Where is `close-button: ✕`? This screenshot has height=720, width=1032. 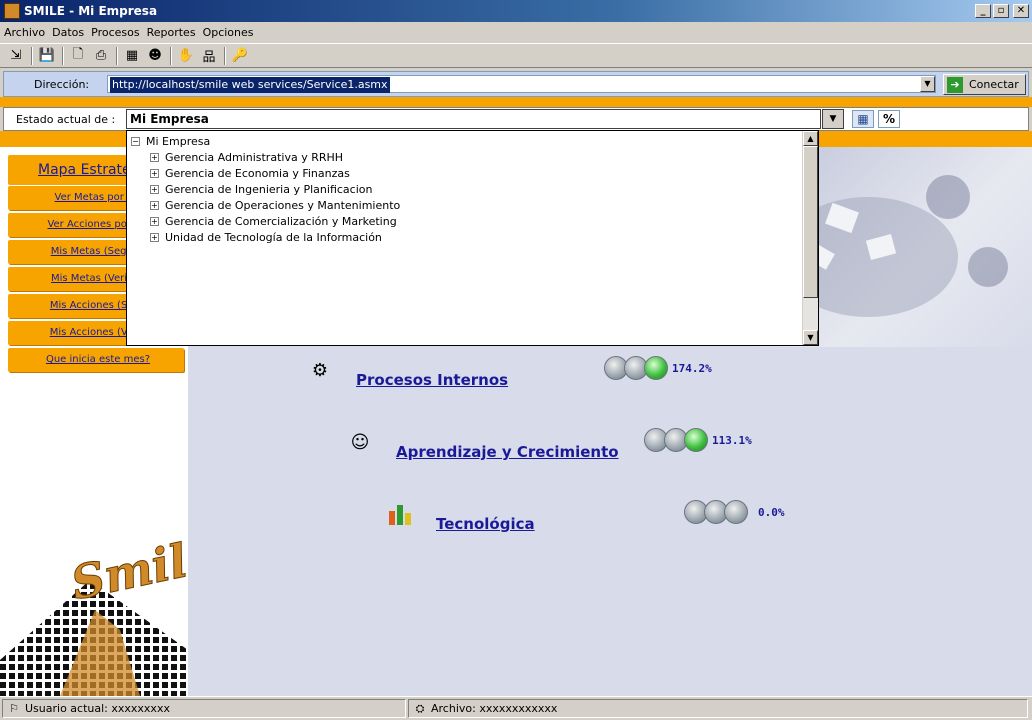 close-button: ✕ is located at coordinates (1021, 11).